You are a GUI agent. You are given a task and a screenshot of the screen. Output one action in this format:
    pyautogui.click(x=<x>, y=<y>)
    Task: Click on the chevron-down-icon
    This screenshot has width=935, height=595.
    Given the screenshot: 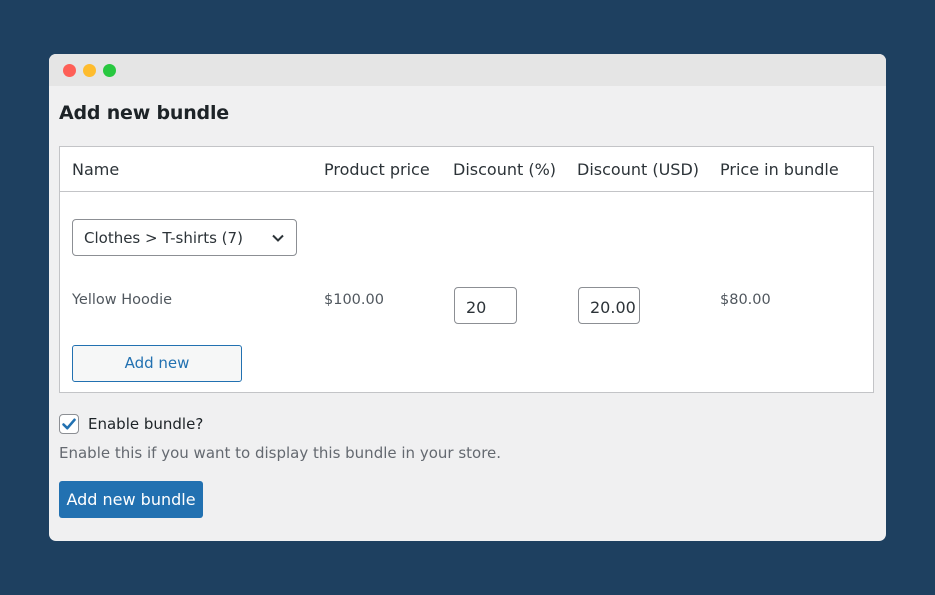 What is the action you would take?
    pyautogui.click(x=278, y=238)
    